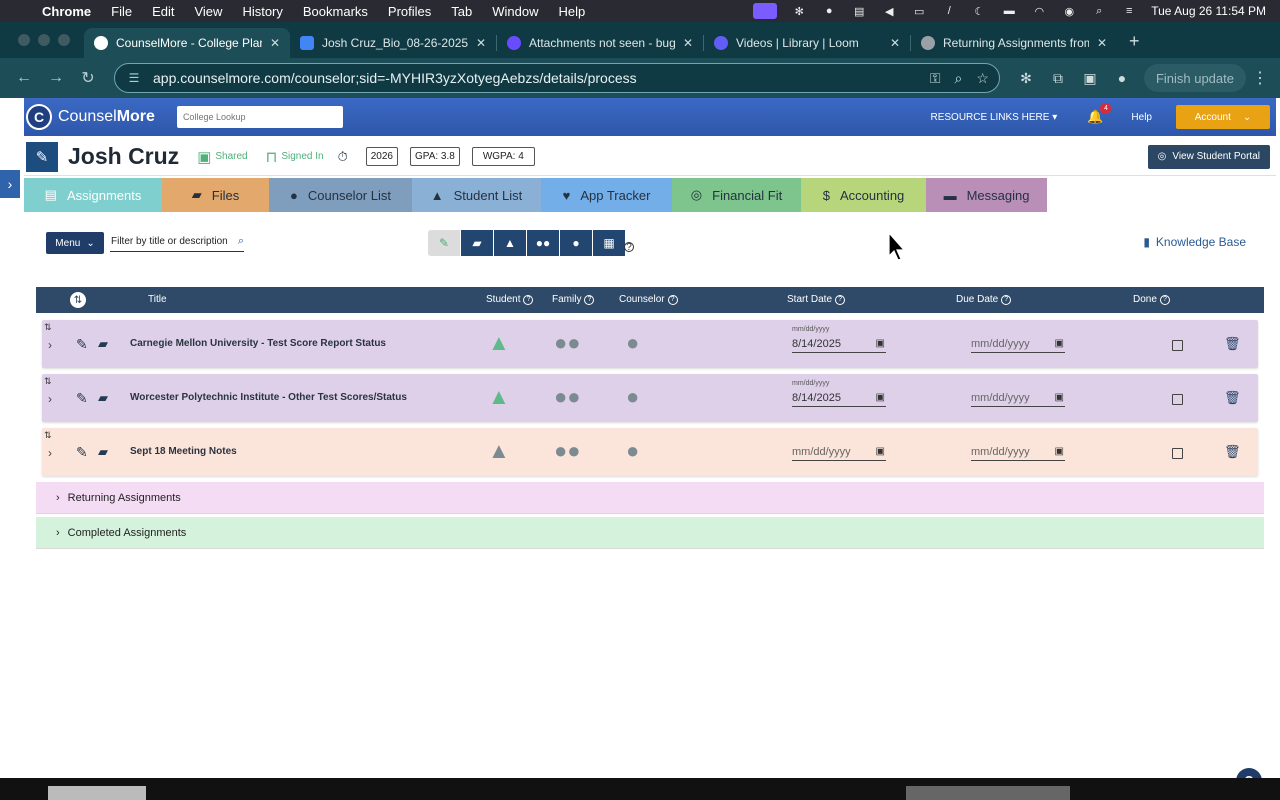 This screenshot has height=800, width=1280. I want to click on college-lookup-input, so click(259, 117).